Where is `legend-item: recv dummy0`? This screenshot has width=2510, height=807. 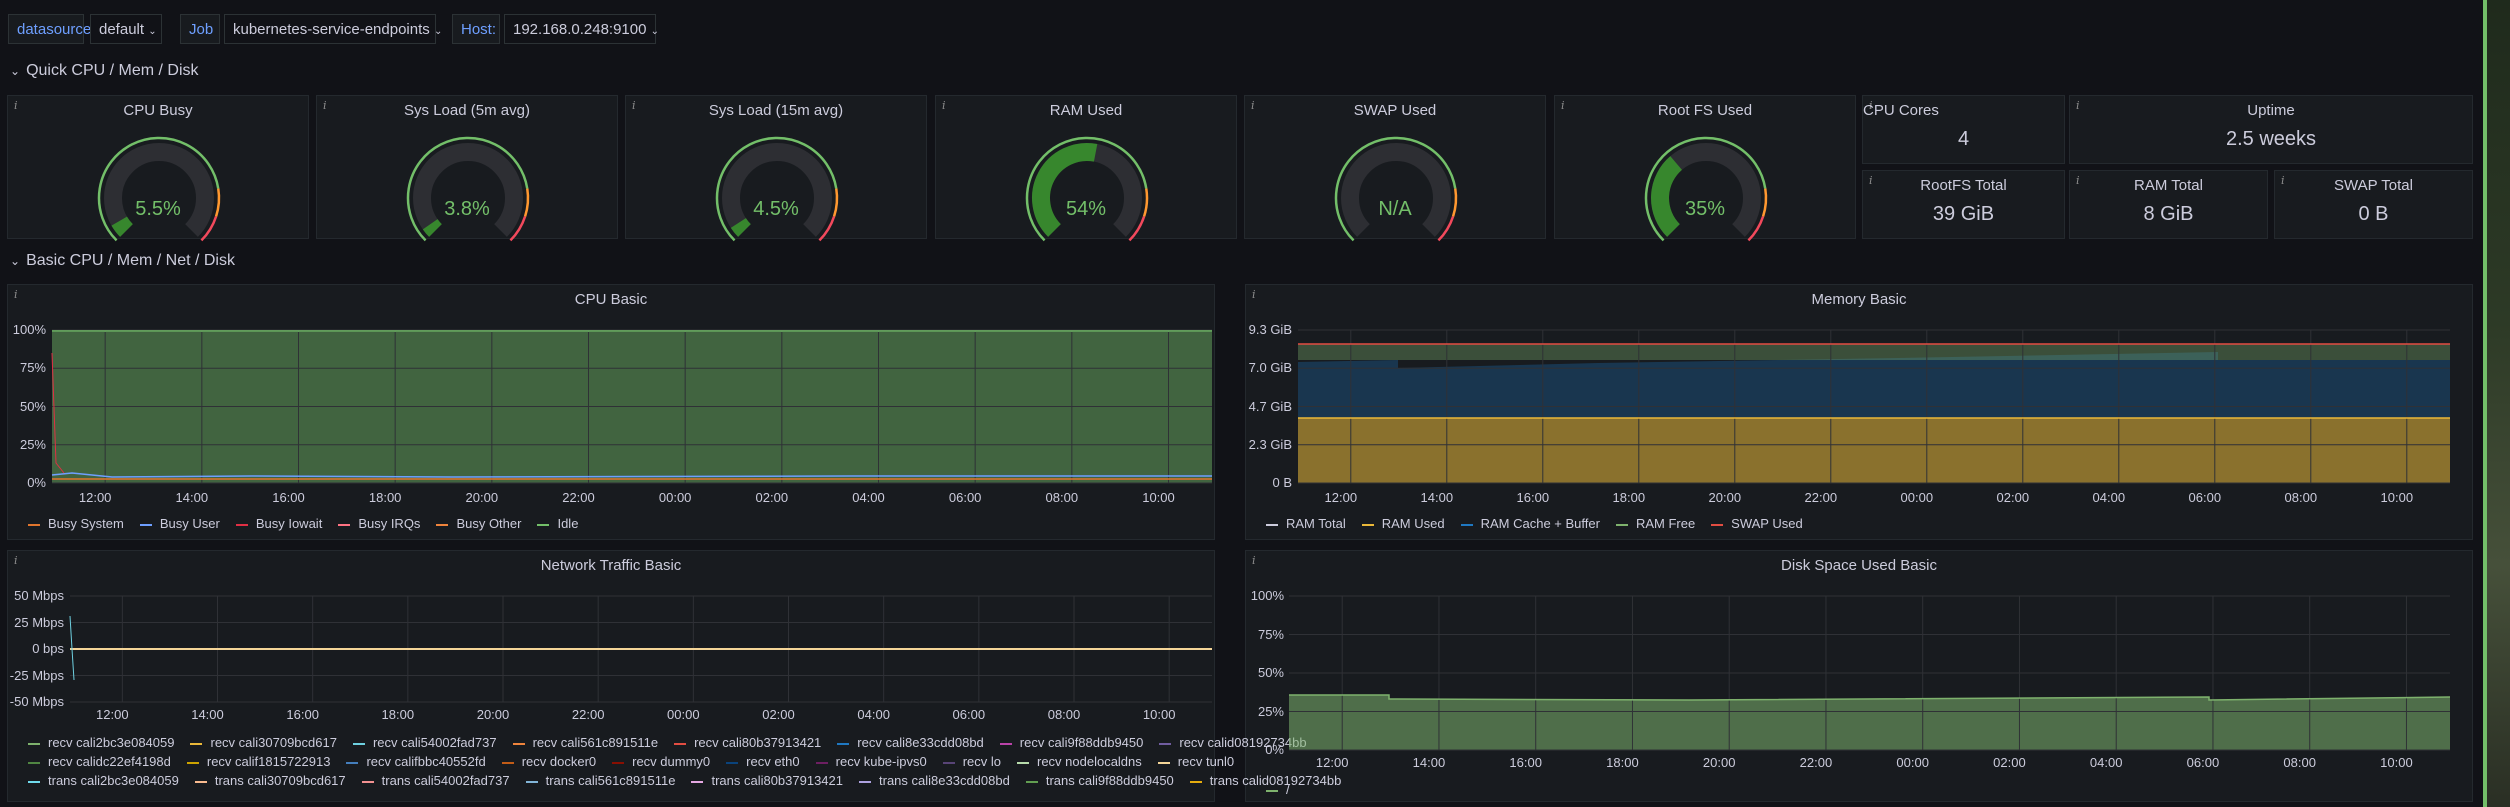 legend-item: recv dummy0 is located at coordinates (661, 761).